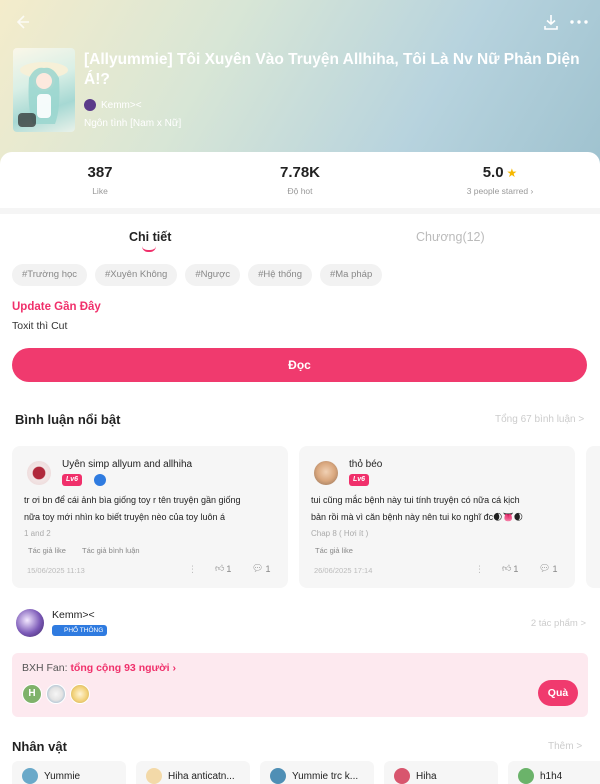 This screenshot has width=600, height=784. What do you see at coordinates (80, 630) in the screenshot?
I see `author-tier-badge: PHỔ THÔNG` at bounding box center [80, 630].